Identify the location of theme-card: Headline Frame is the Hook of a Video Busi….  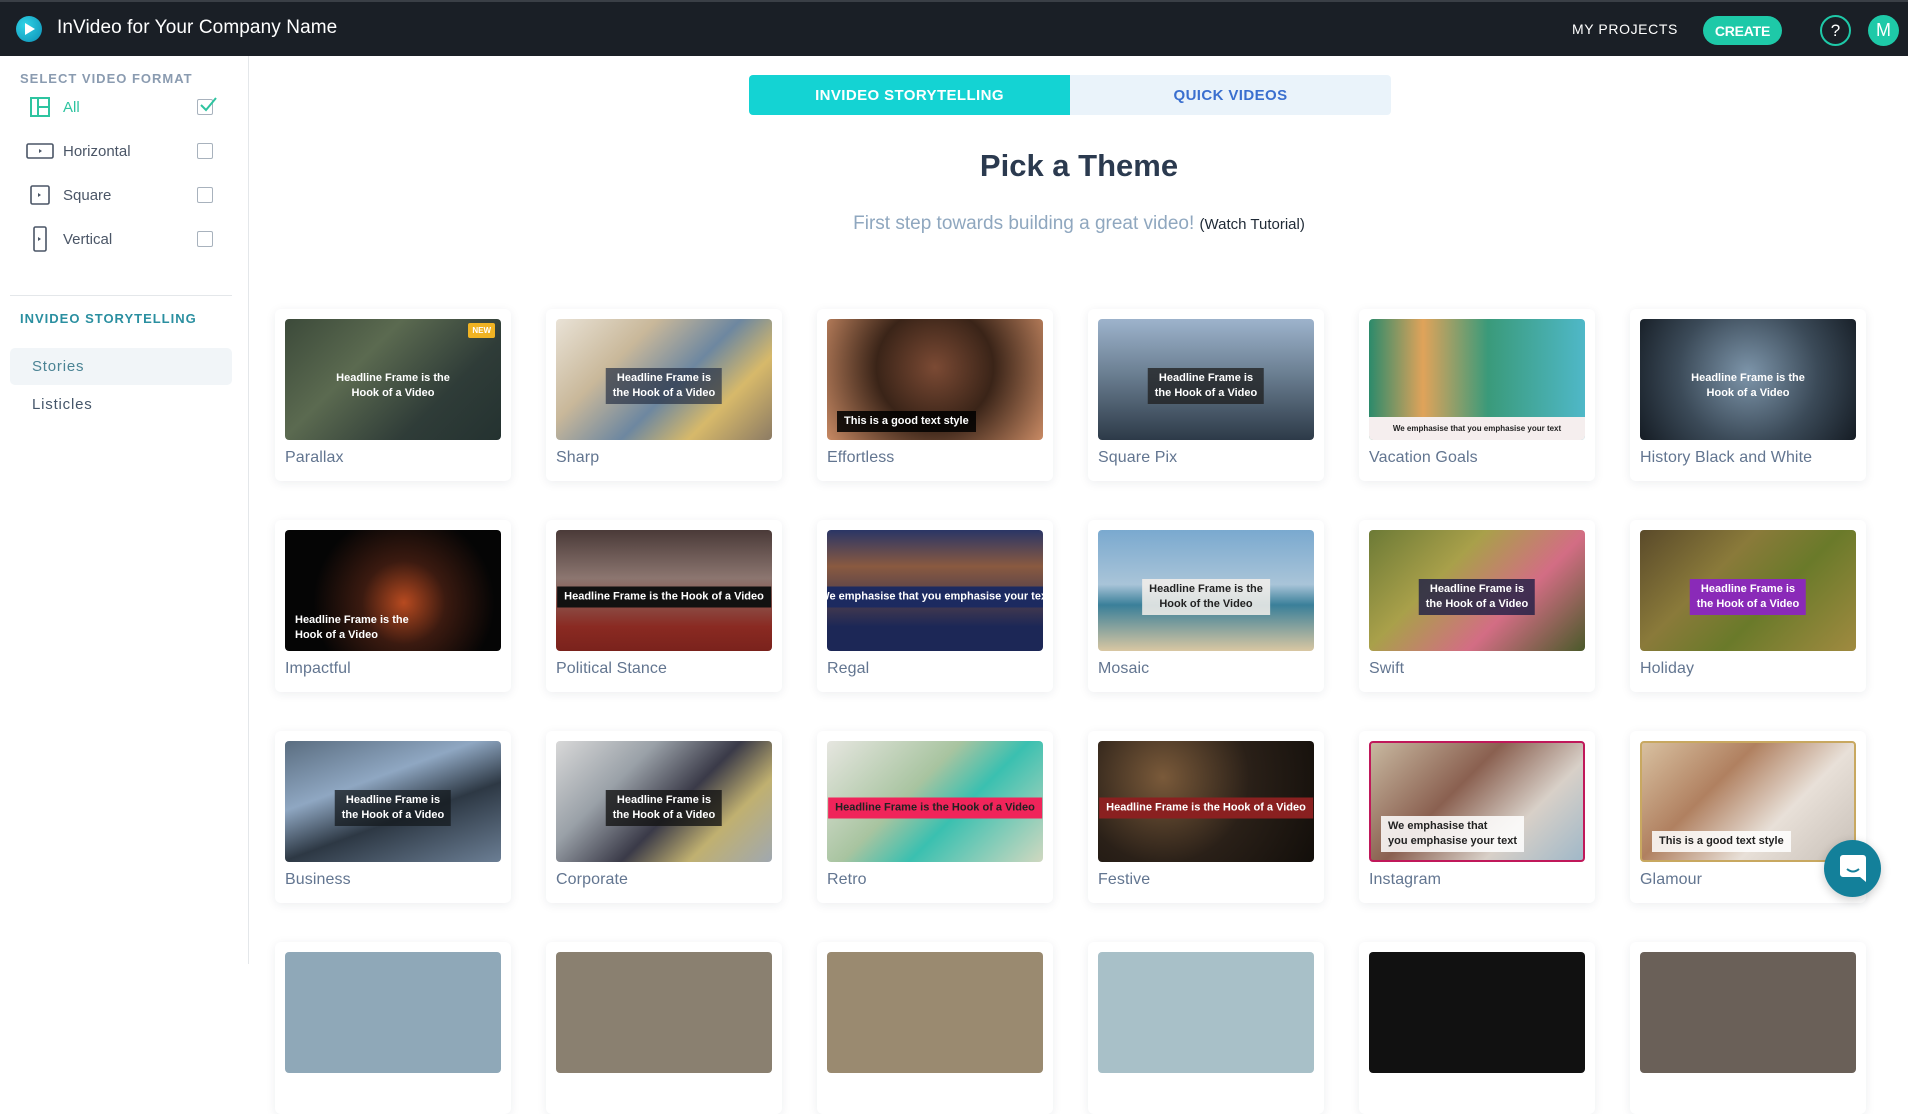
(393, 817).